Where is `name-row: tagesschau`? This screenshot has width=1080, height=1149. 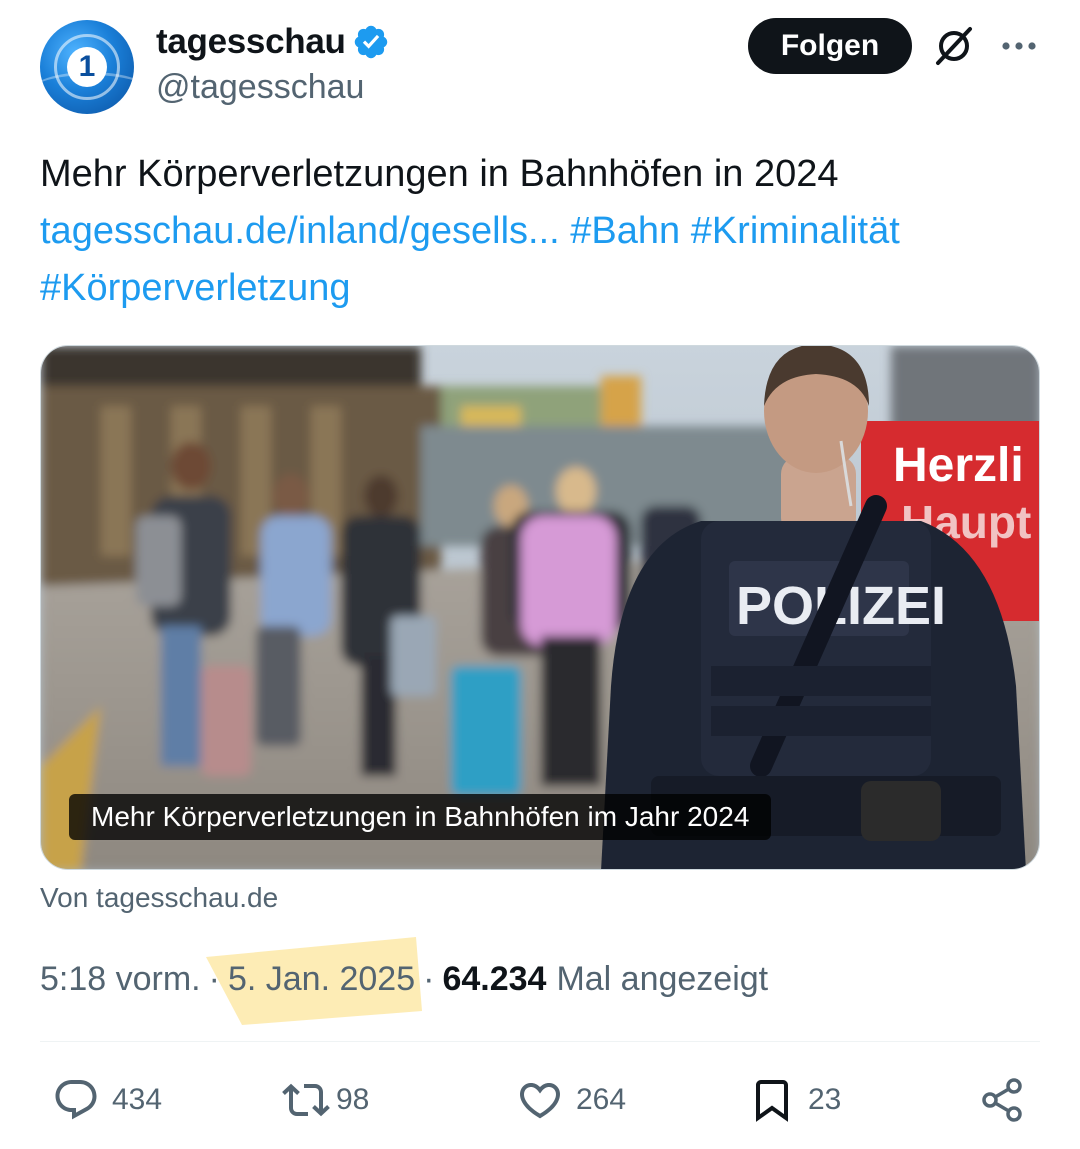
name-row: tagesschau is located at coordinates (273, 42).